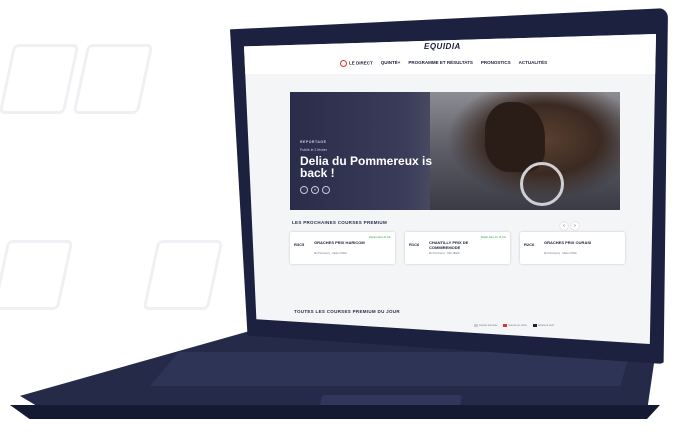 The image size is (675, 441). I want to click on legend-label: Course terminée, so click(488, 326).